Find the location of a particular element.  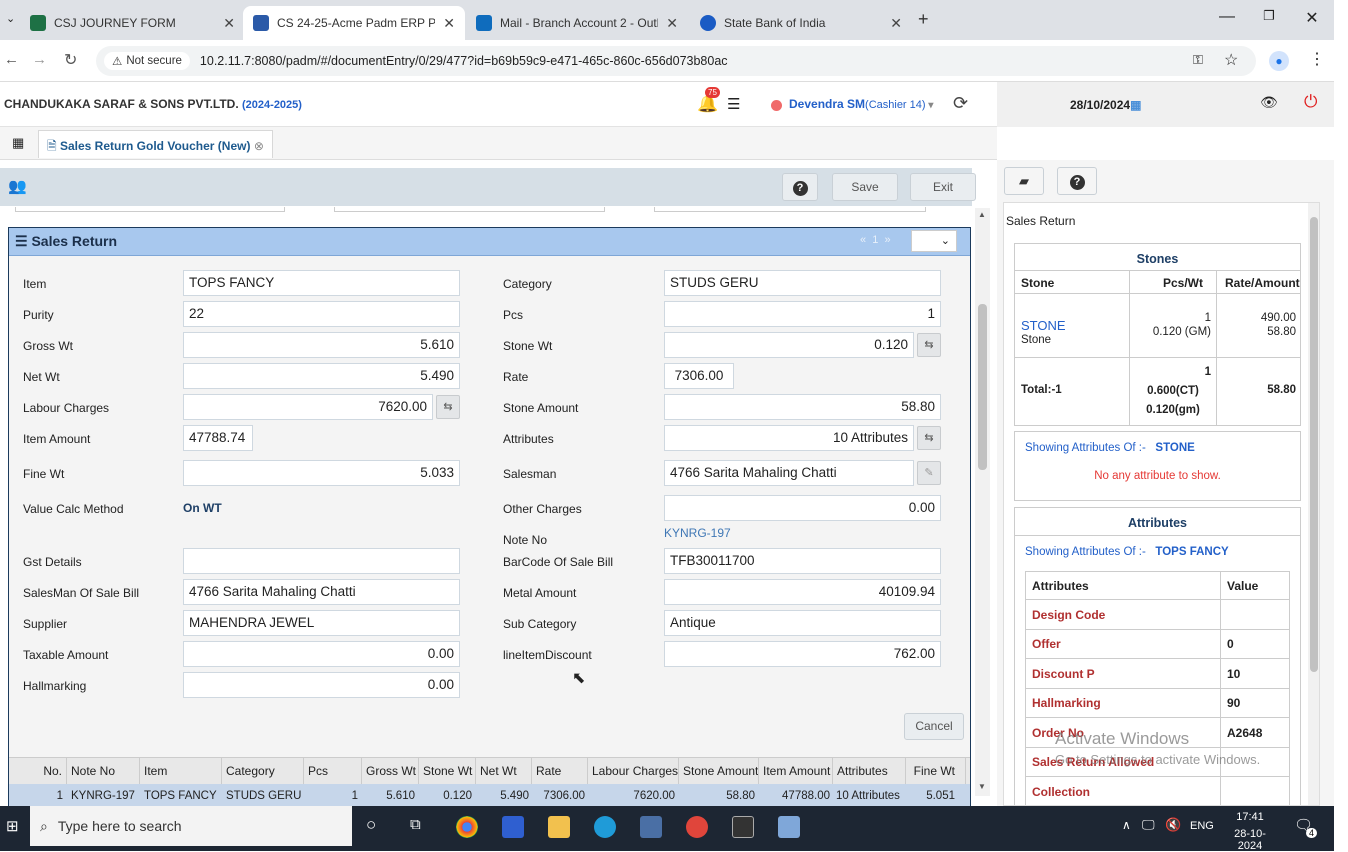

date-display: 28/10/2024▦ is located at coordinates (1105, 105).